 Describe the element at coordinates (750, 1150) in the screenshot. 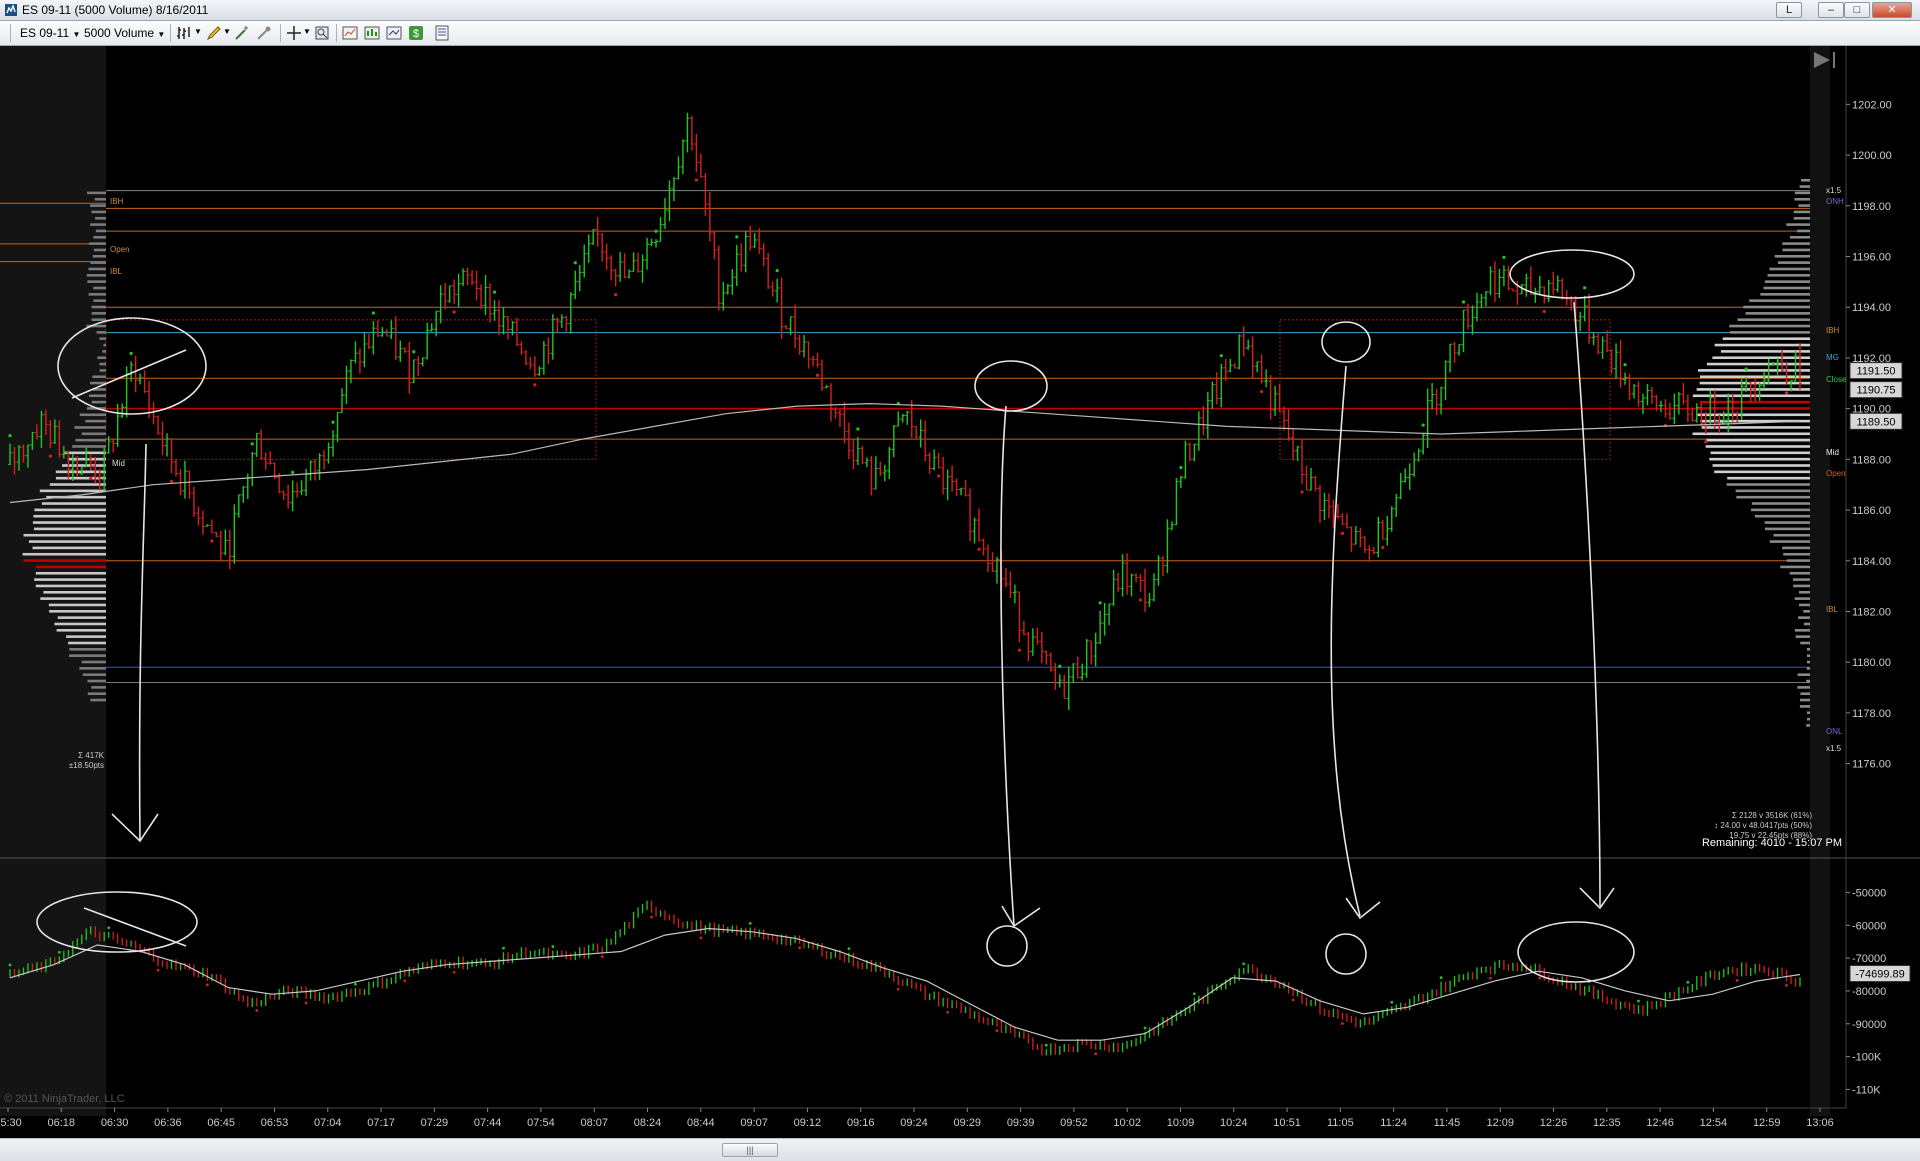

I see `scrollbar-thumb: |||` at that location.